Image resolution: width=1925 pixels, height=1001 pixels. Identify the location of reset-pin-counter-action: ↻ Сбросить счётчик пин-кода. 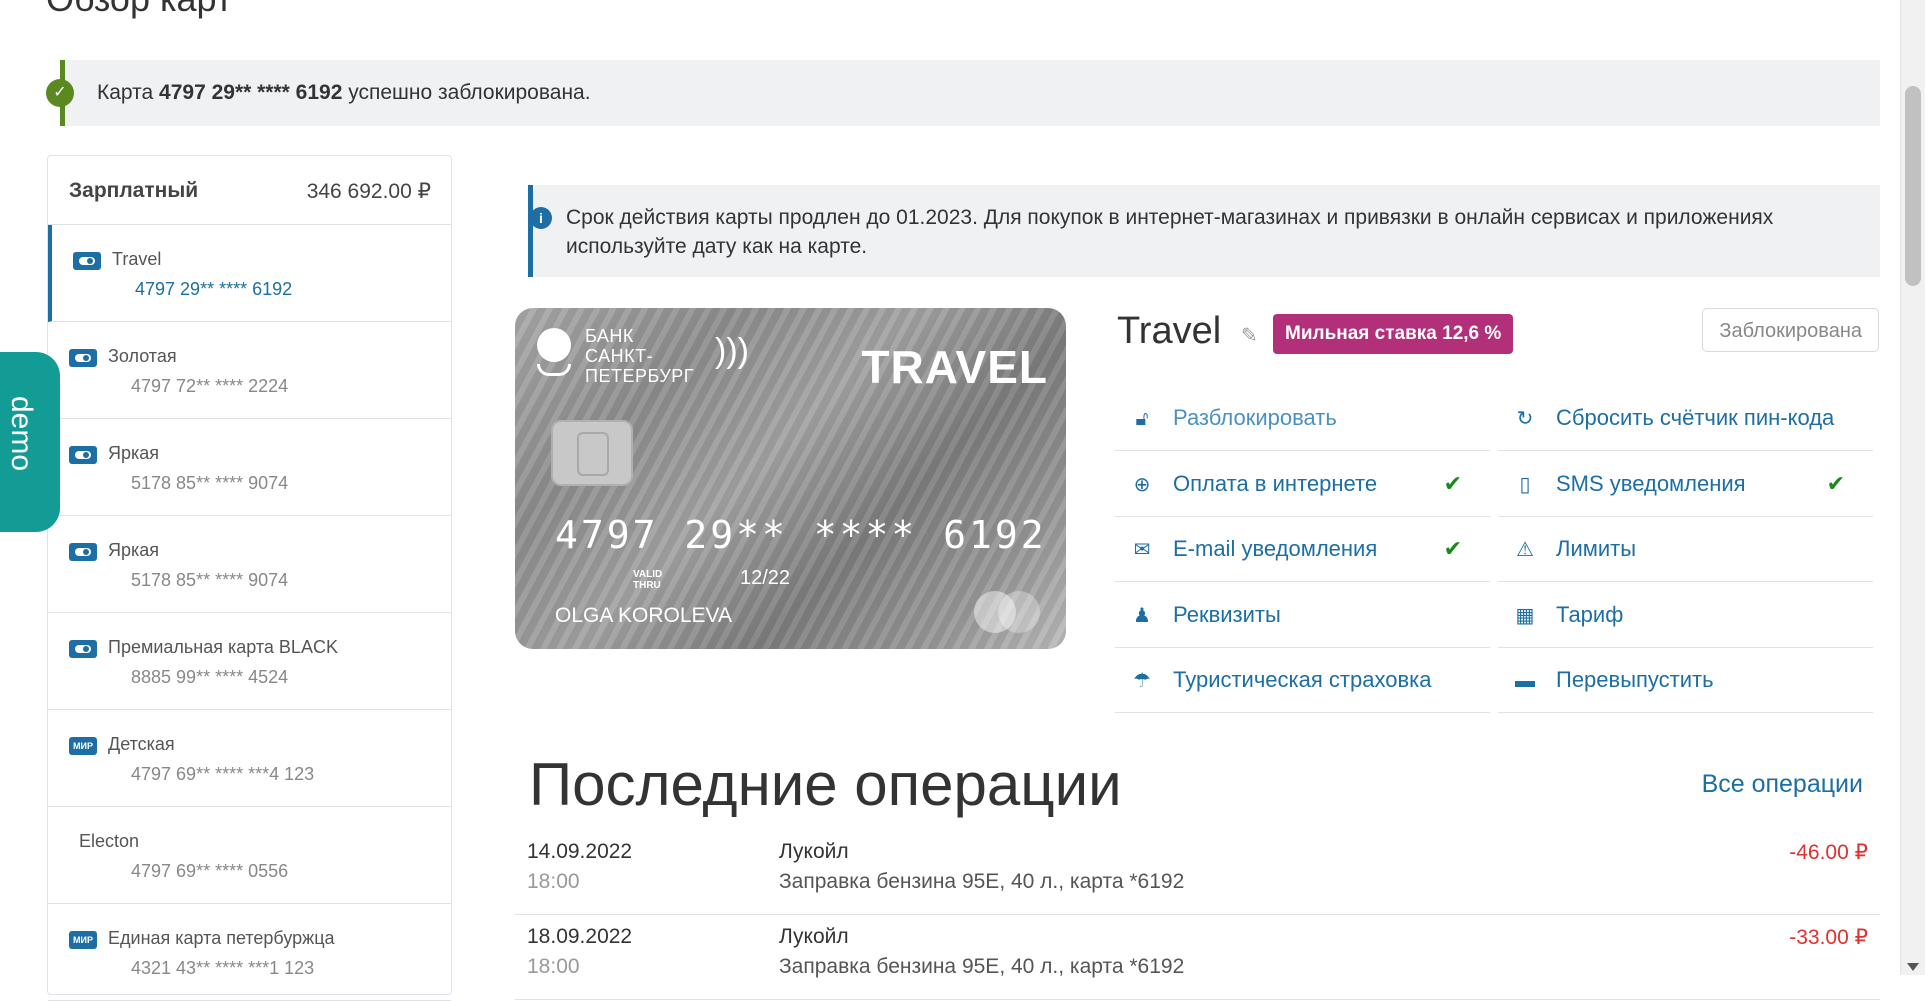
(1685, 419).